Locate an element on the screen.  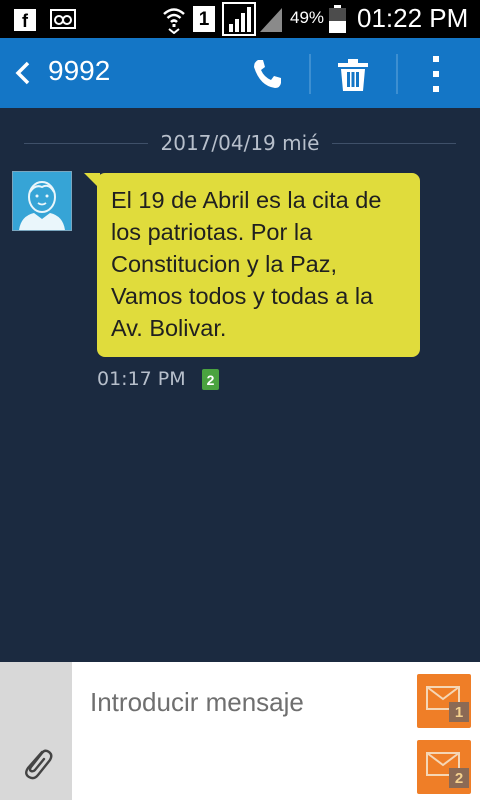
sim2-badge: 2 is located at coordinates (210, 379).